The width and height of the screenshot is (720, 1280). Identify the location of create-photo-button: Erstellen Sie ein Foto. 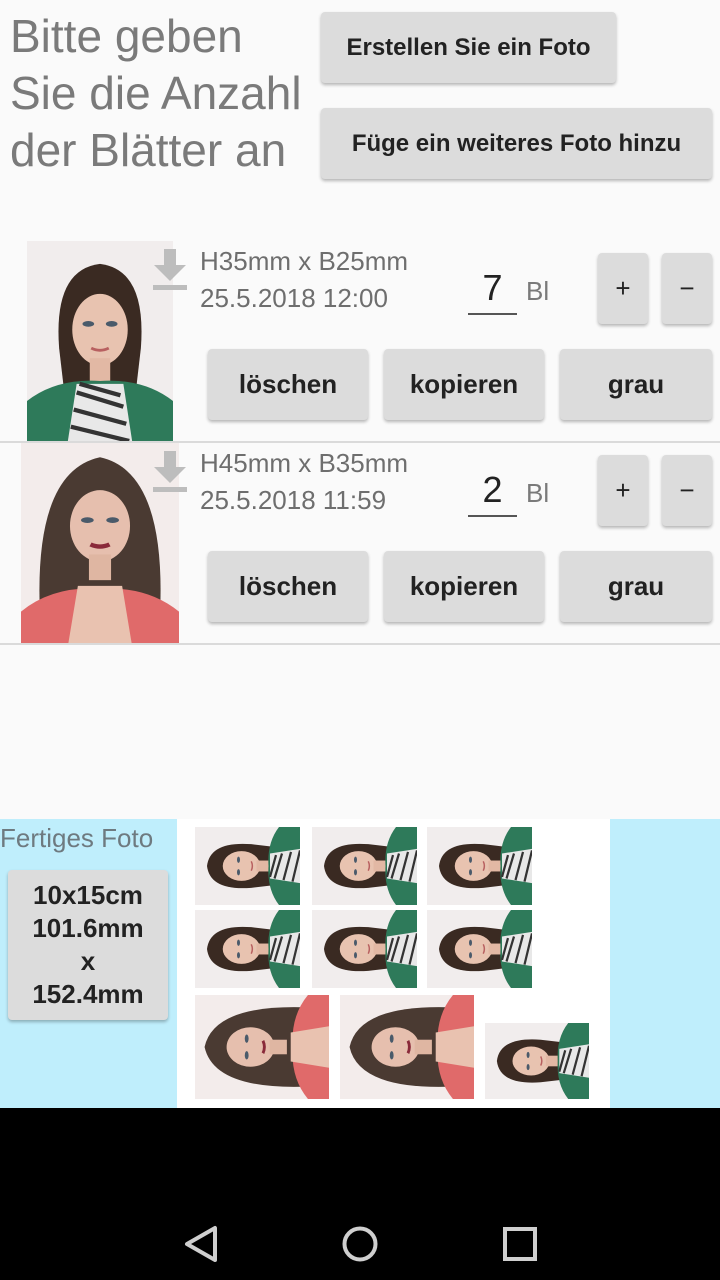
(468, 47).